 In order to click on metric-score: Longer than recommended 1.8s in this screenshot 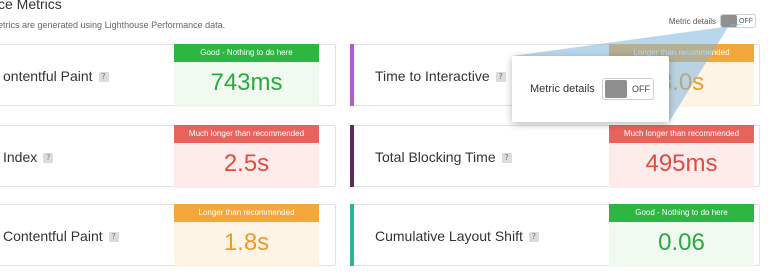, I will do `click(246, 235)`.